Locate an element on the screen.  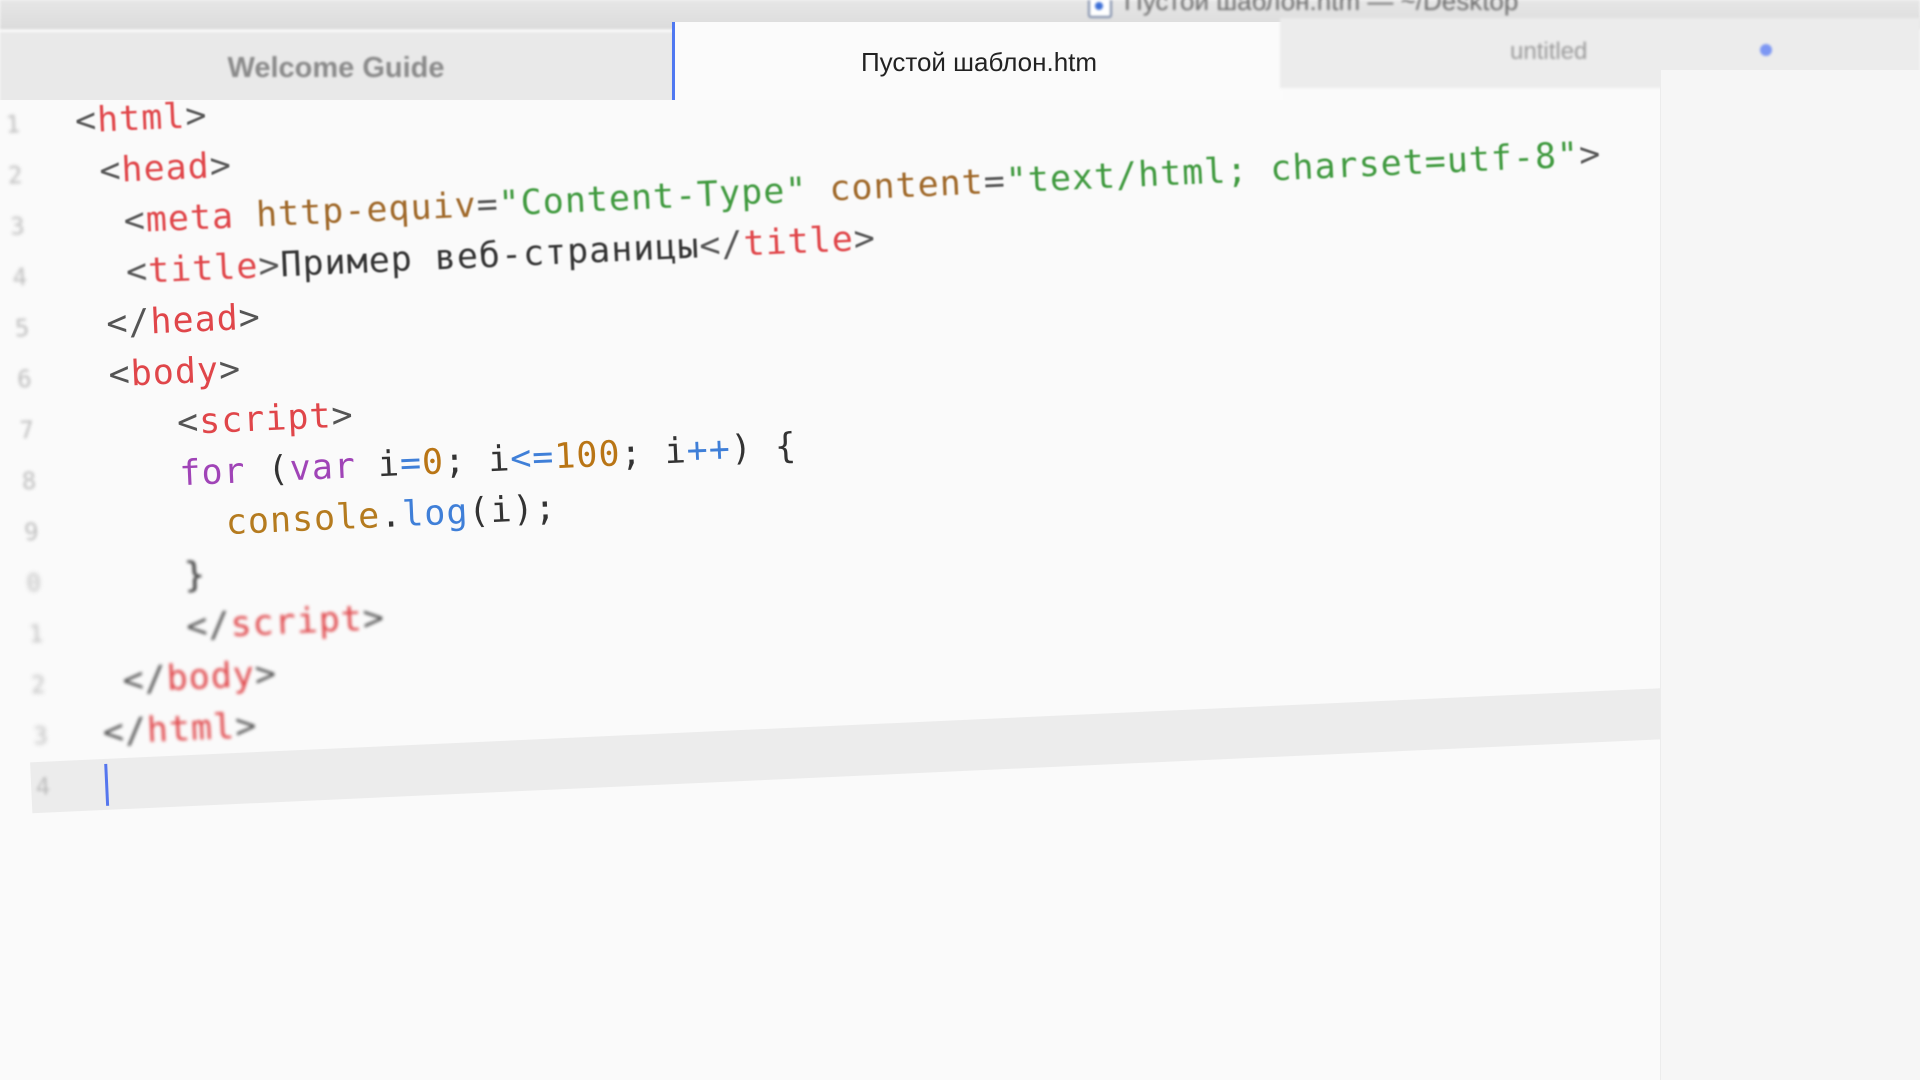
code-token: } is located at coordinates (151, 578).